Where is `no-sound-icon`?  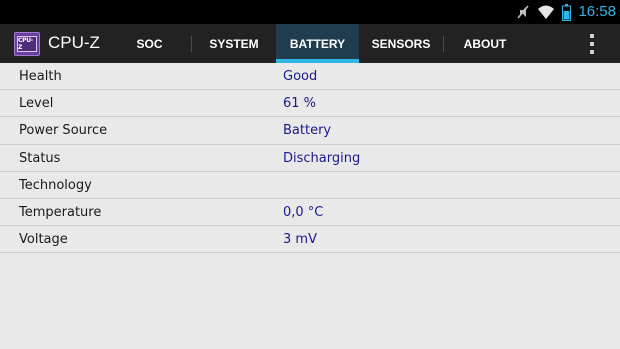
no-sound-icon is located at coordinates (523, 12).